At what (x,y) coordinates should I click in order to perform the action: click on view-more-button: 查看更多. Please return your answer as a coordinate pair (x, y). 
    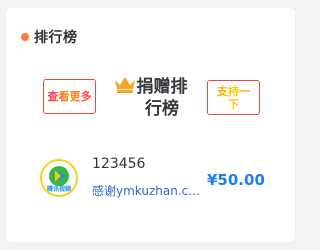
    Looking at the image, I should click on (69, 96).